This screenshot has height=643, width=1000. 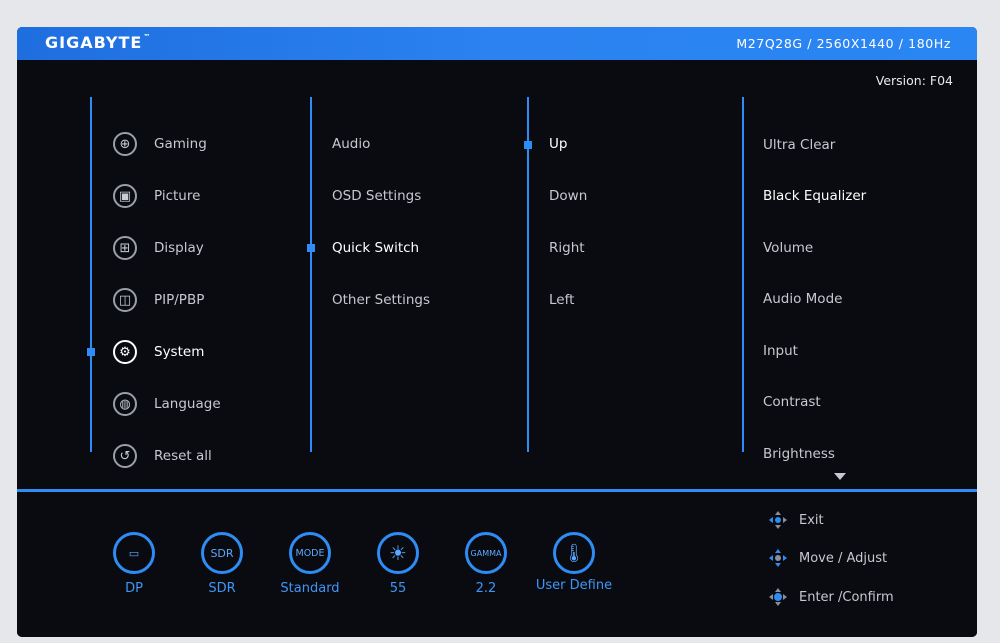 What do you see at coordinates (497, 43) in the screenshot?
I see `osd-header: GIGABYTE™ M27Q28G / 2560X1440 / 180Hz` at bounding box center [497, 43].